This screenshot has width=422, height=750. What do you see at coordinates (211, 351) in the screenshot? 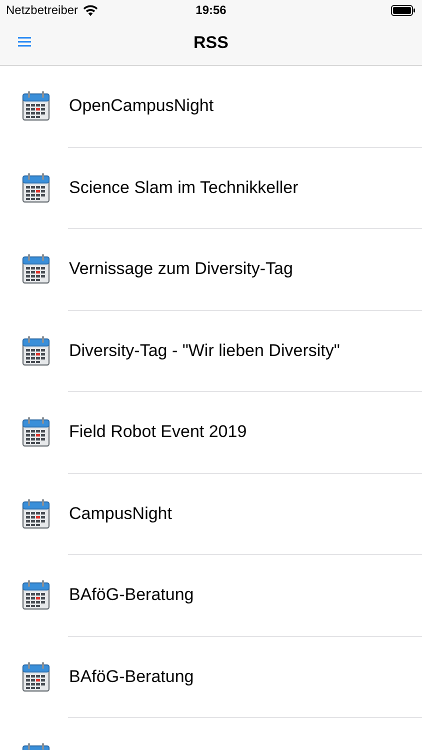
I see `list-row: Diversity-Tag - "Wir lieben Diversity"` at bounding box center [211, 351].